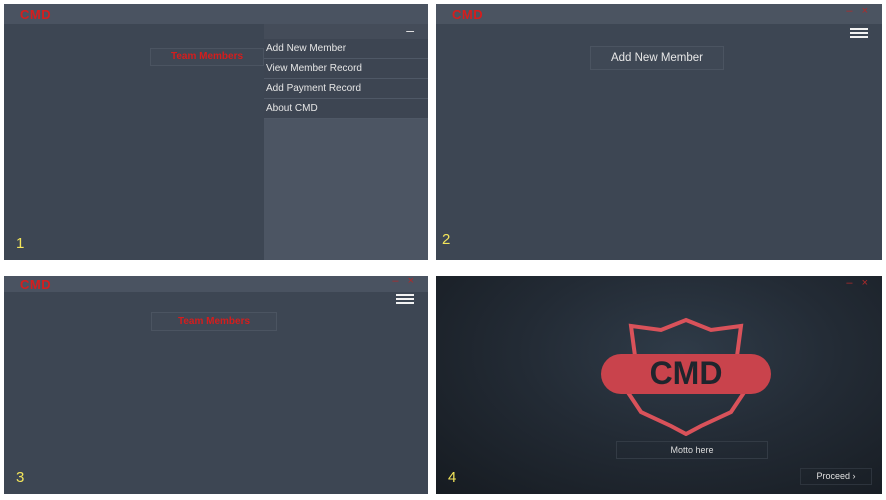  Describe the element at coordinates (346, 89) in the screenshot. I see `menu-item-add-payment-record: Add Payment Record` at that location.